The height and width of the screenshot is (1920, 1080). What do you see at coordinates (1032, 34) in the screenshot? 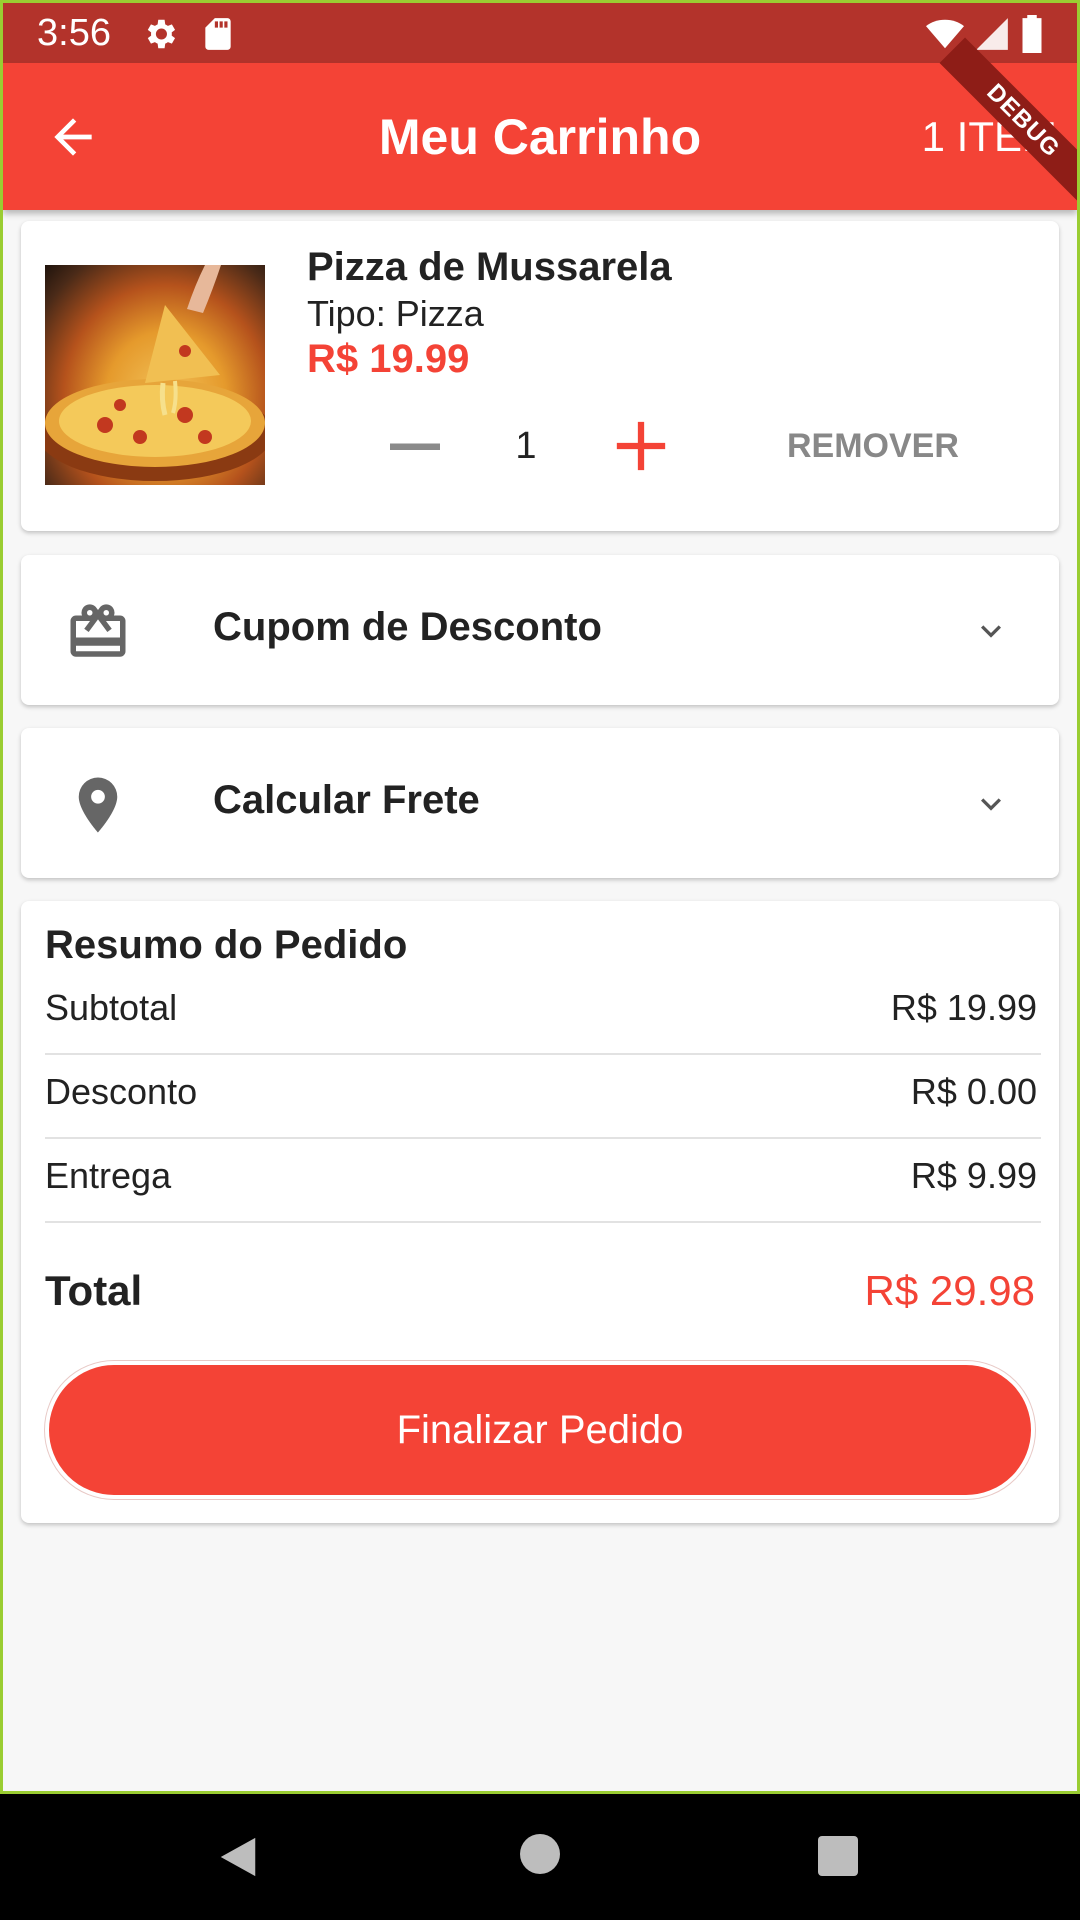
I see `battery-icon` at bounding box center [1032, 34].